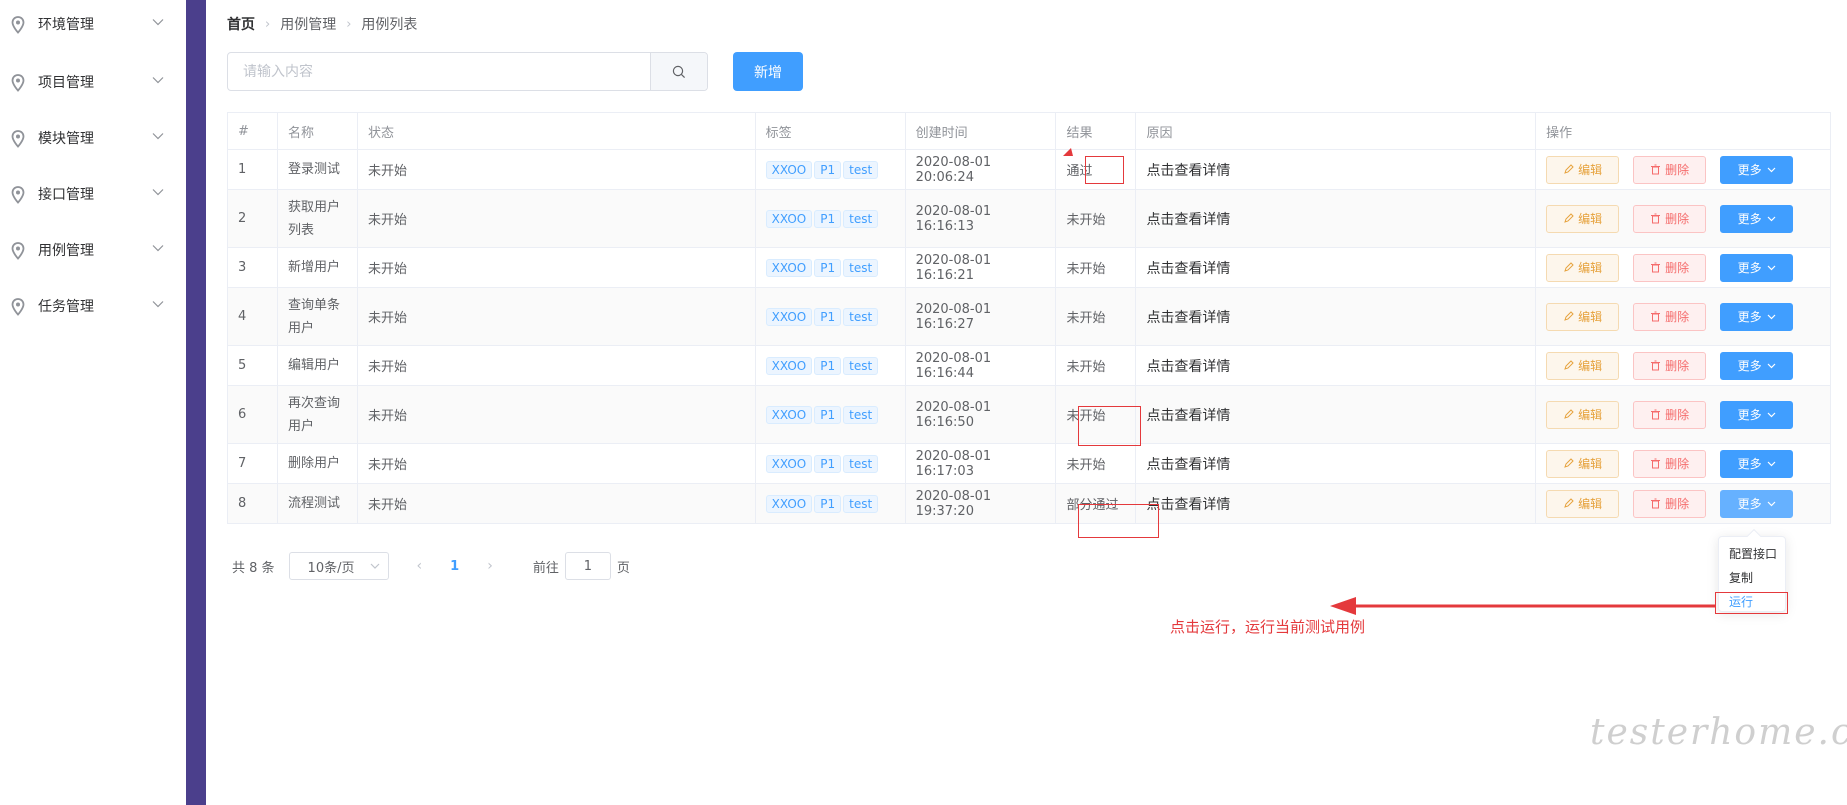 The width and height of the screenshot is (1847, 805). What do you see at coordinates (439, 71) in the screenshot?
I see `search-input` at bounding box center [439, 71].